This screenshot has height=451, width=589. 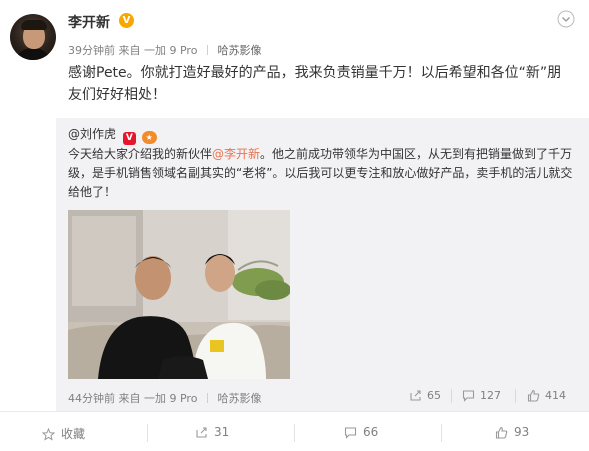 I want to click on mention-link: @李开新, so click(x=236, y=154).